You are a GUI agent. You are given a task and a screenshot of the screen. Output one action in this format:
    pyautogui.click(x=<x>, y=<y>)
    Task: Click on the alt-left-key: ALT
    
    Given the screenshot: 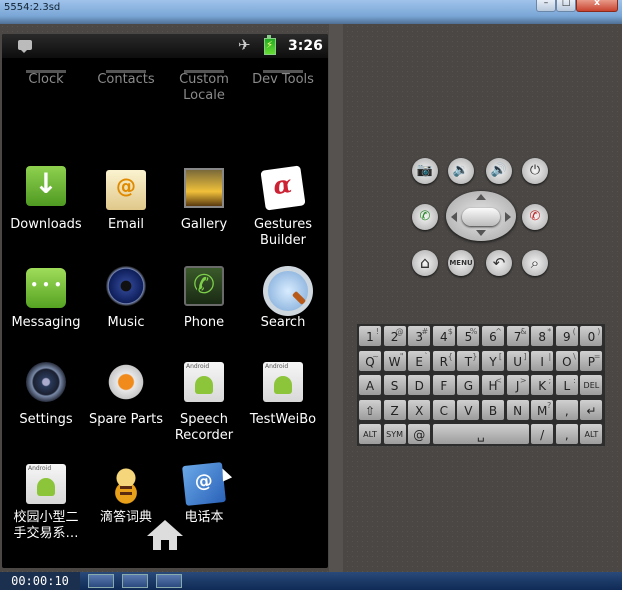 What is the action you would take?
    pyautogui.click(x=370, y=434)
    